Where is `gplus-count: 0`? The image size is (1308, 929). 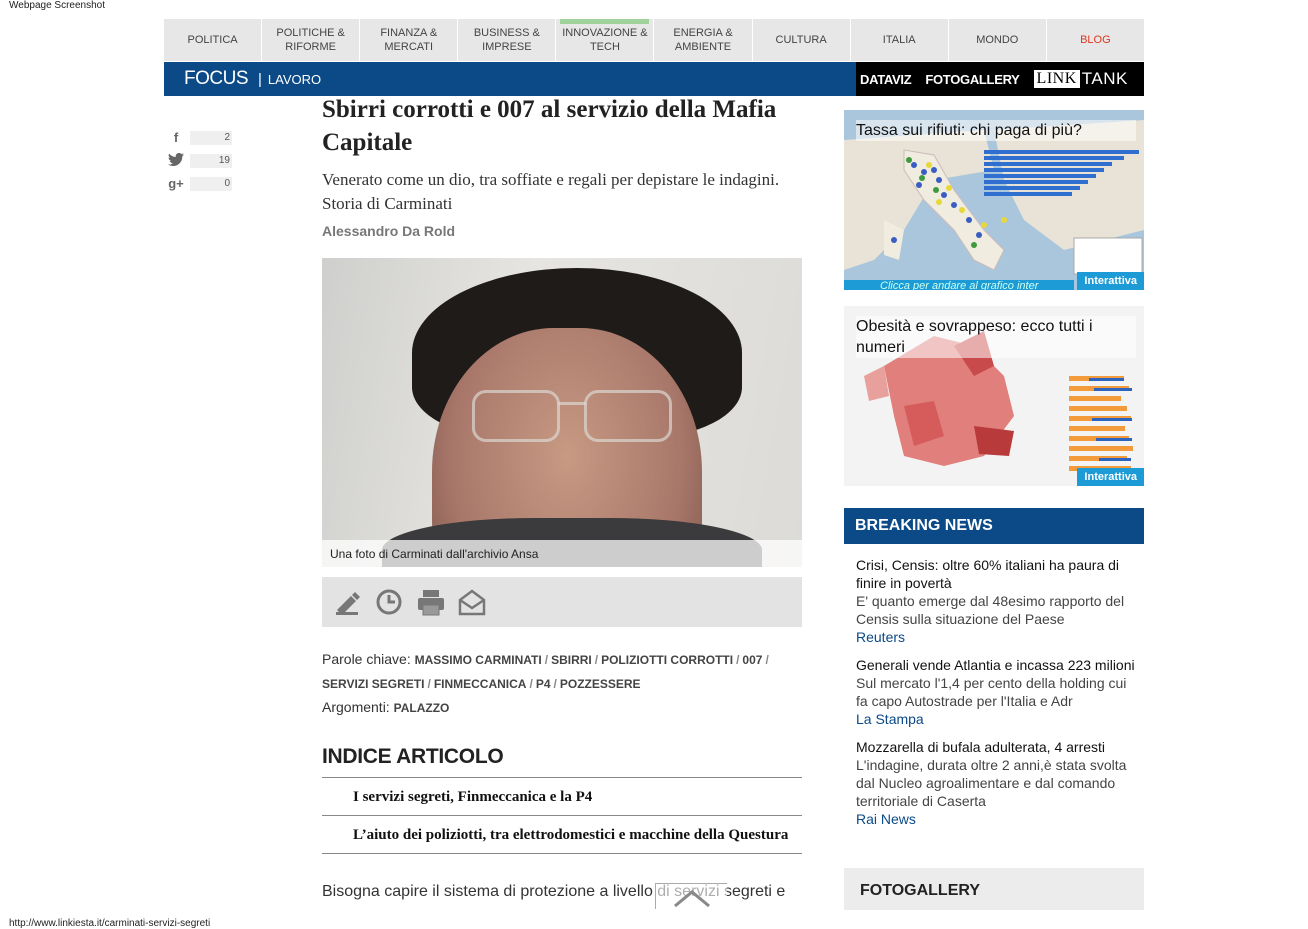
gplus-count: 0 is located at coordinates (211, 183).